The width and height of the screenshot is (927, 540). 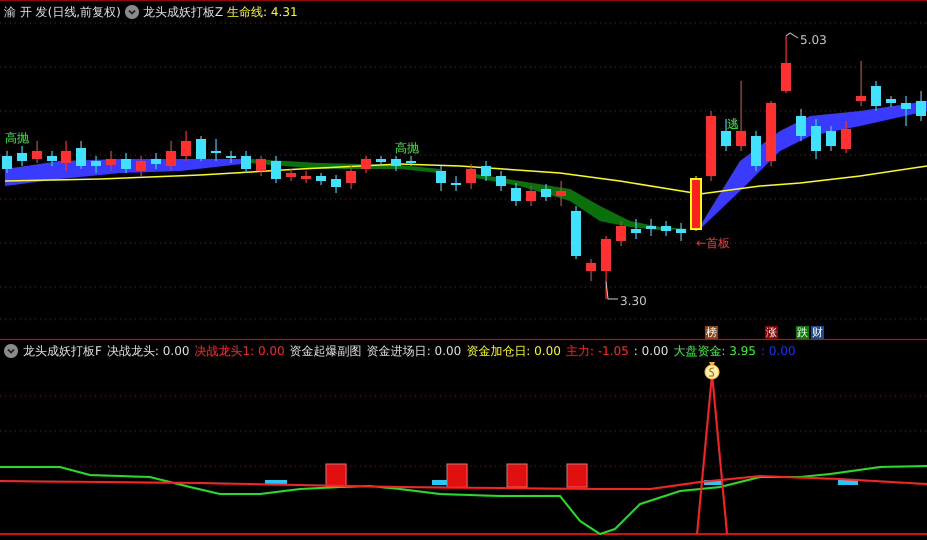 What do you see at coordinates (633, 301) in the screenshot?
I see `chart-annotation: 3.30` at bounding box center [633, 301].